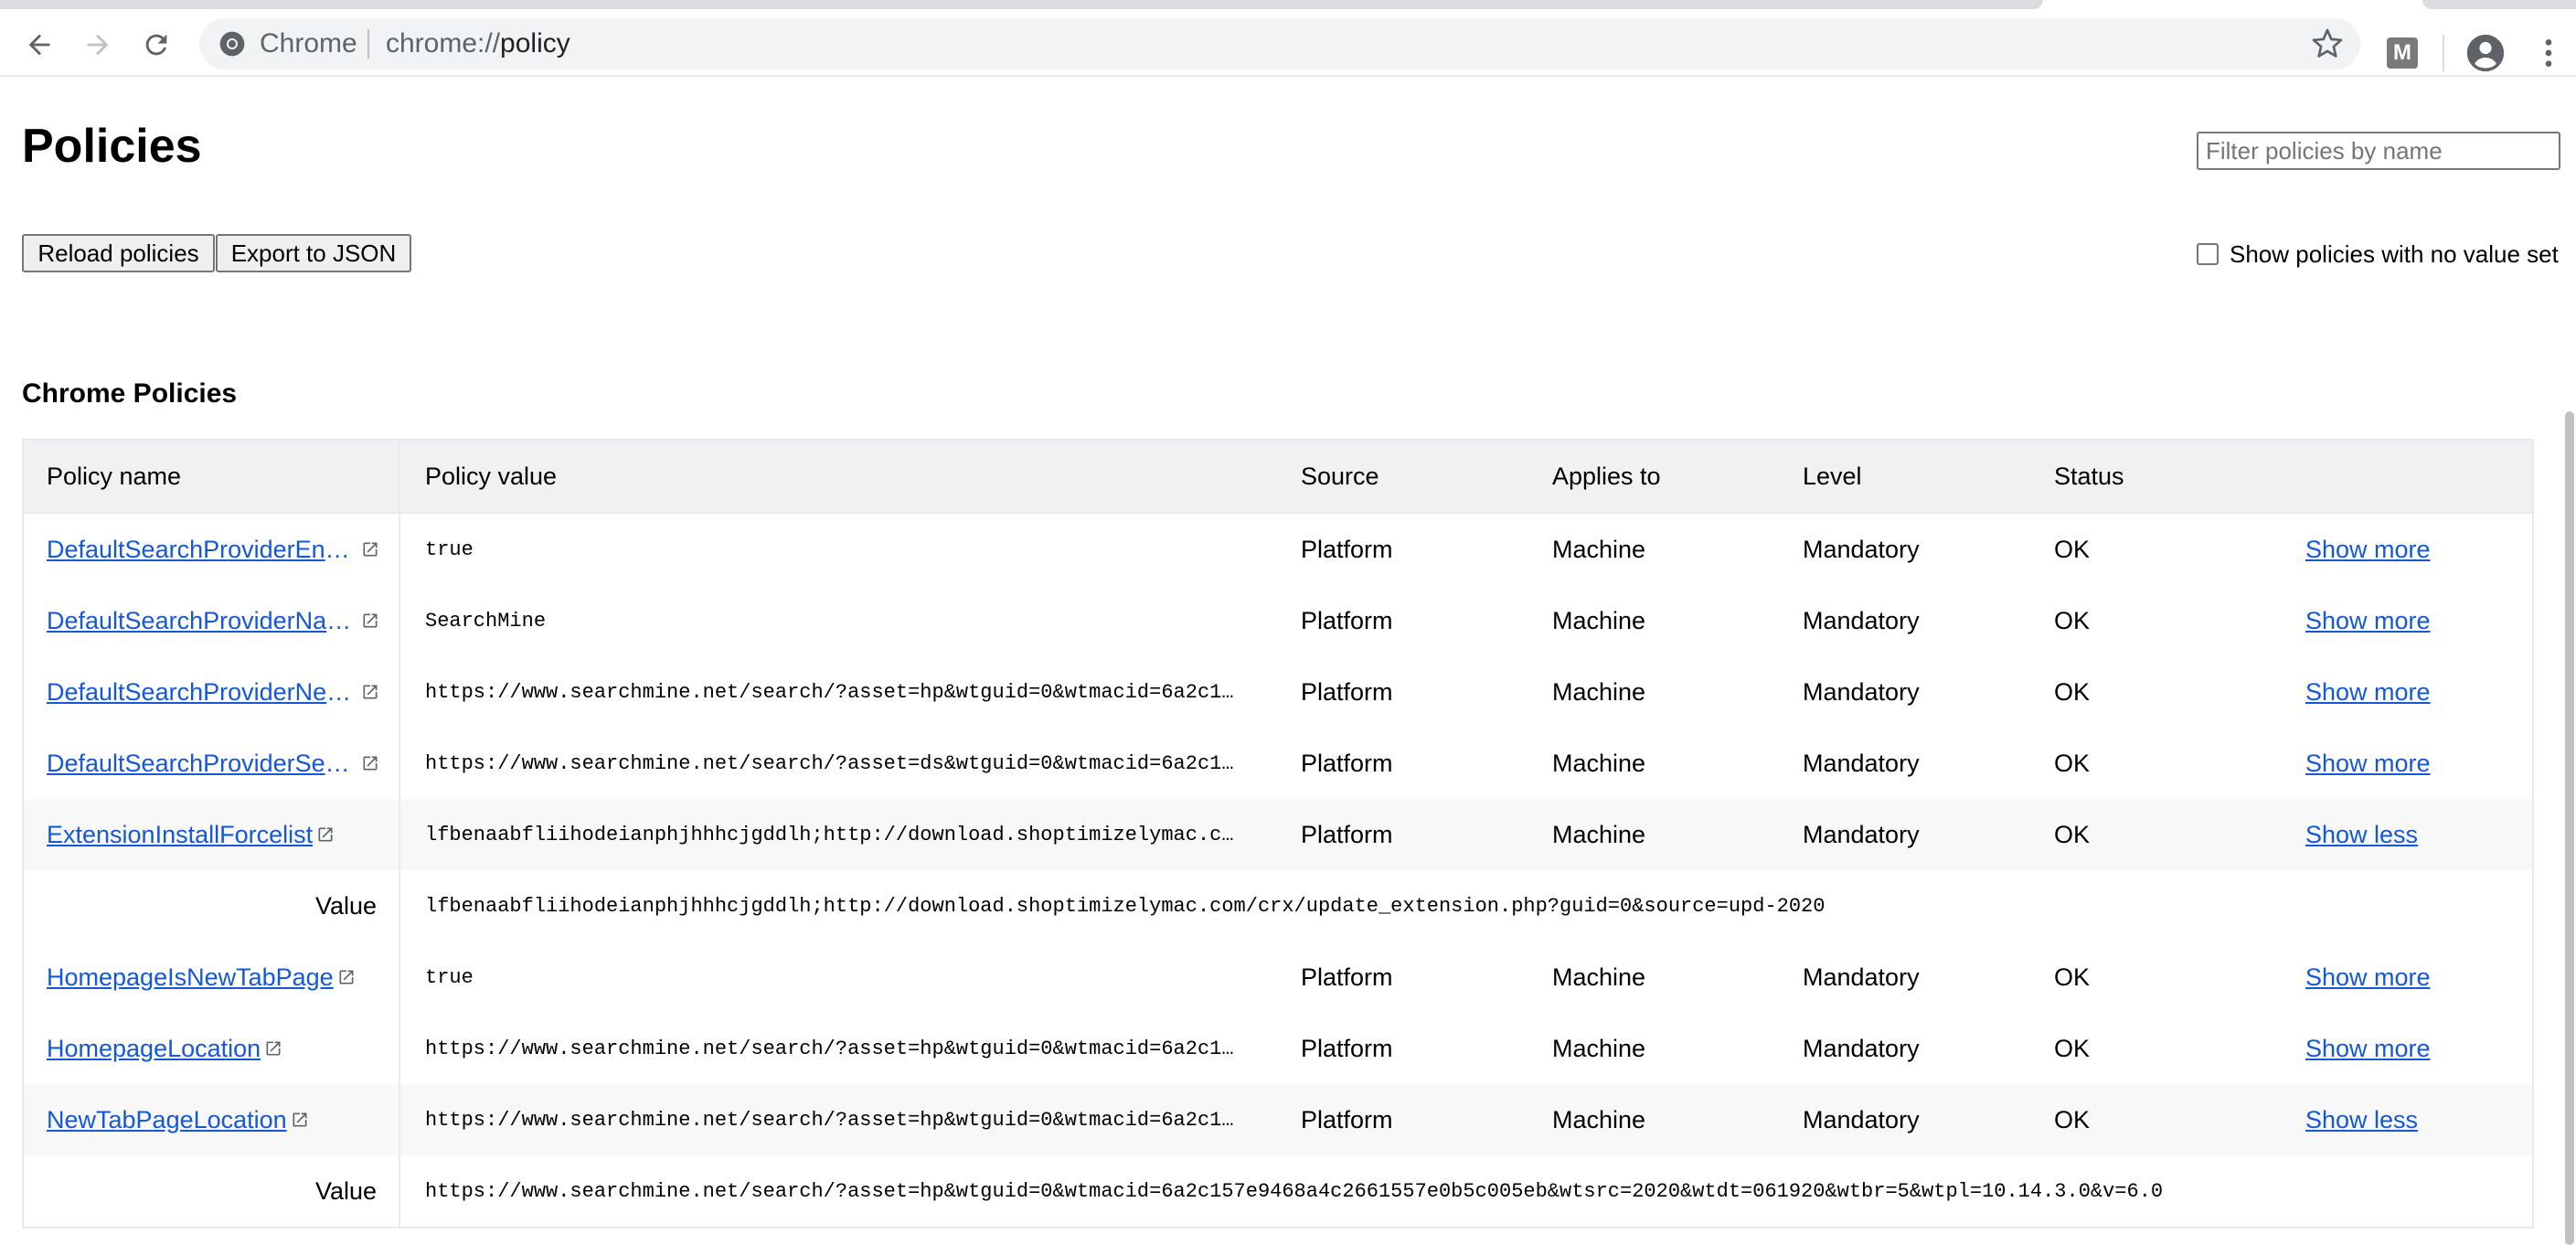  I want to click on policy-name-link: ExtensionInstallForcelist, so click(180, 835).